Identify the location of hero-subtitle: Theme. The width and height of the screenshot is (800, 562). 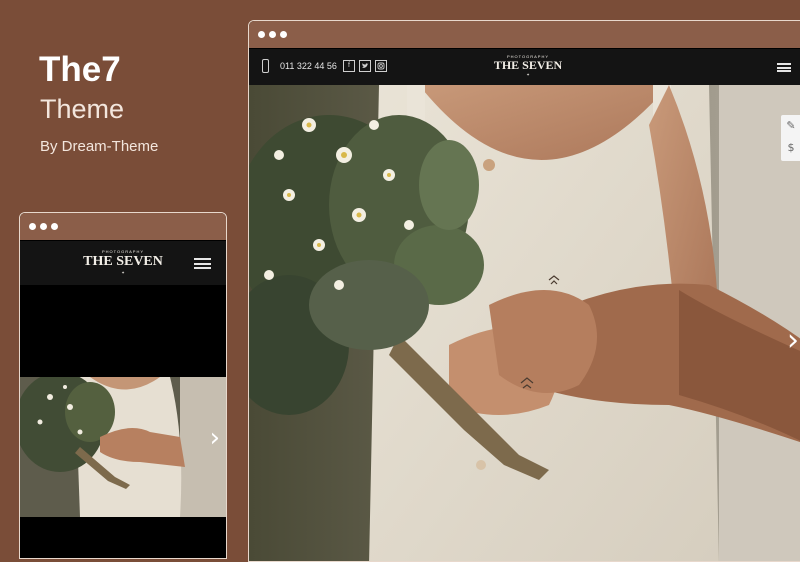
(82, 109).